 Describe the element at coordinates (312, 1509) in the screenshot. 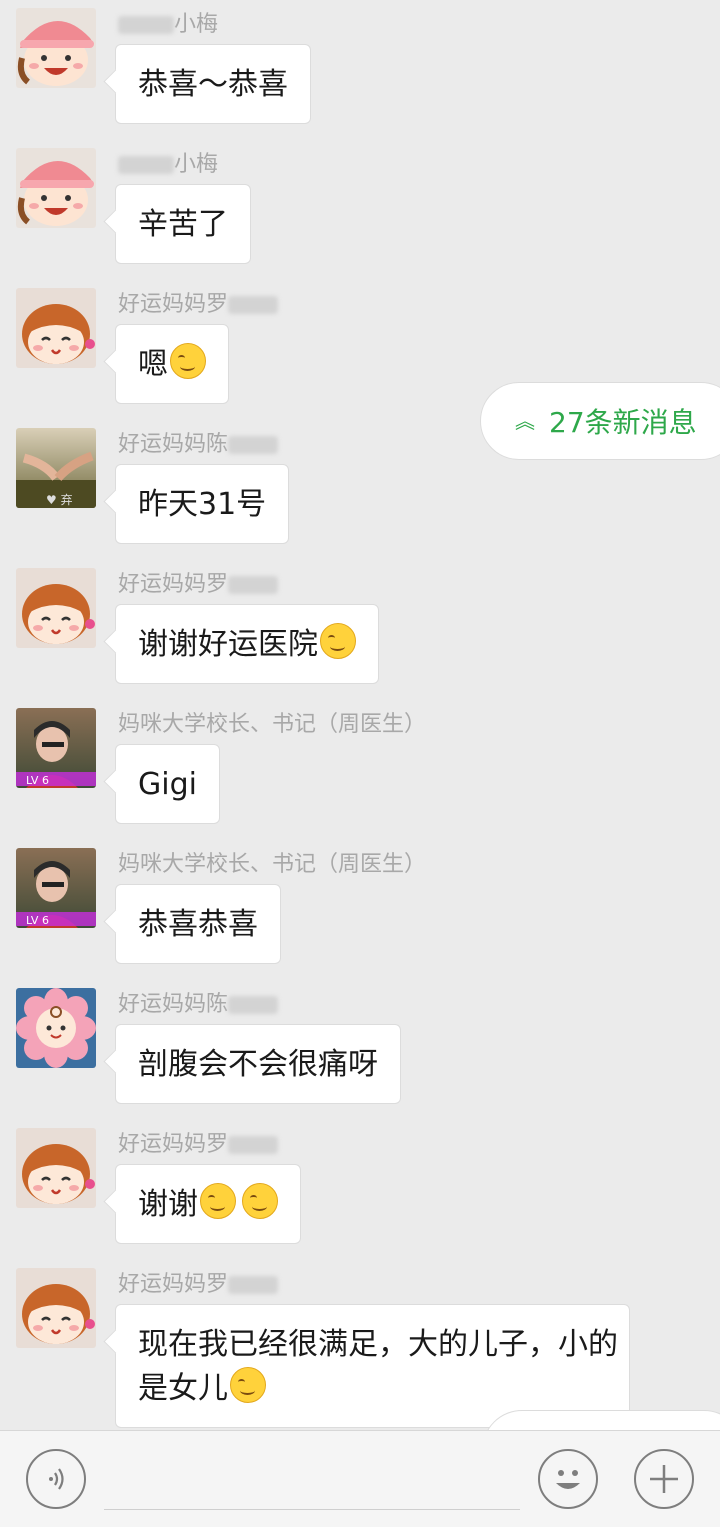

I see `message-input` at that location.